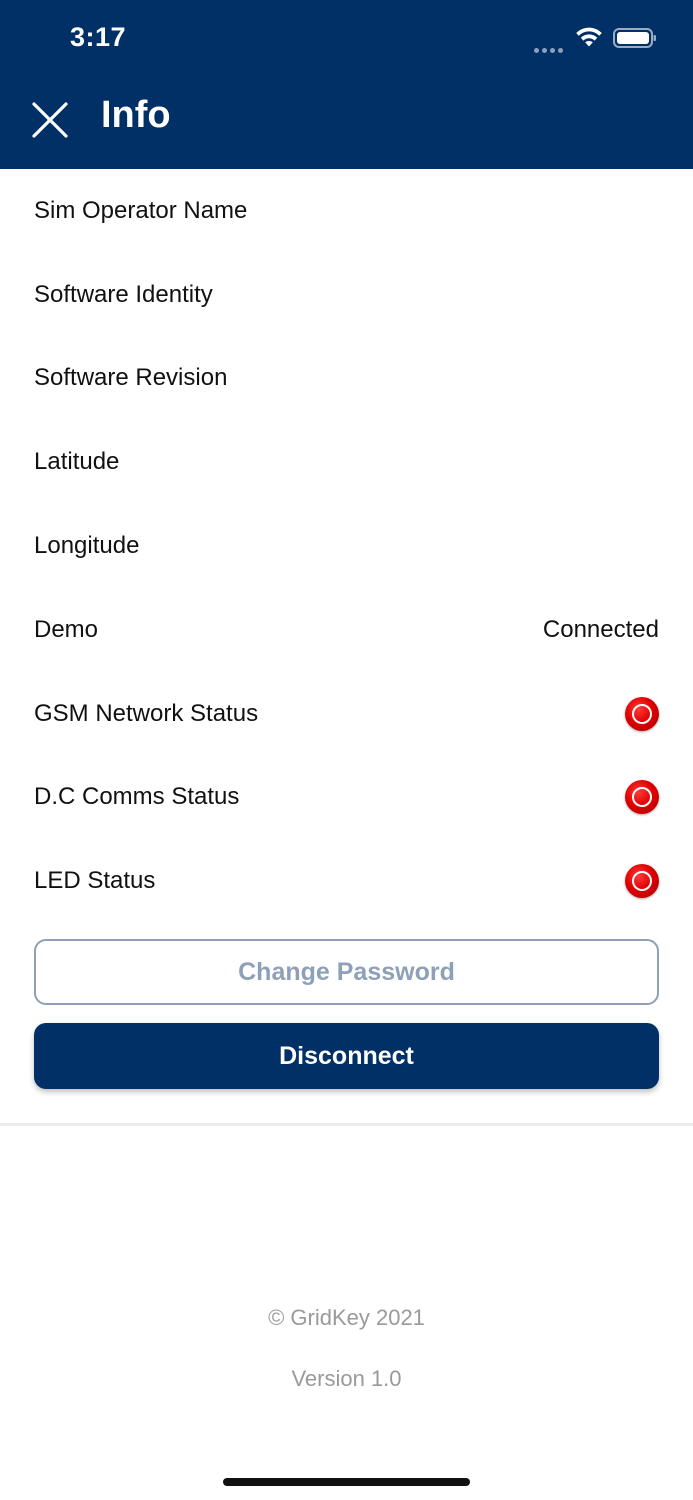 The height and width of the screenshot is (1500, 693). I want to click on info-row-demo: Demo Connected, so click(346, 630).